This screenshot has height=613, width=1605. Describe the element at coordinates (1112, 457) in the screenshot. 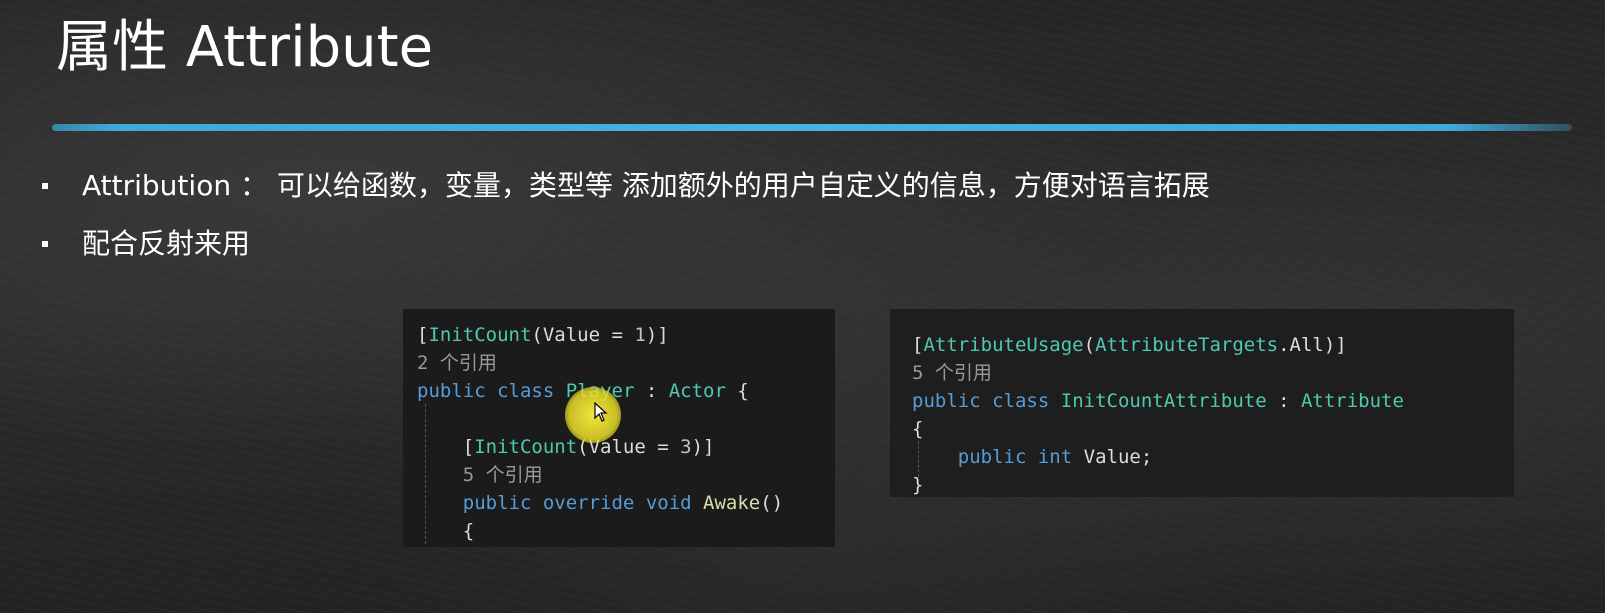

I see `code-text: Value;` at that location.